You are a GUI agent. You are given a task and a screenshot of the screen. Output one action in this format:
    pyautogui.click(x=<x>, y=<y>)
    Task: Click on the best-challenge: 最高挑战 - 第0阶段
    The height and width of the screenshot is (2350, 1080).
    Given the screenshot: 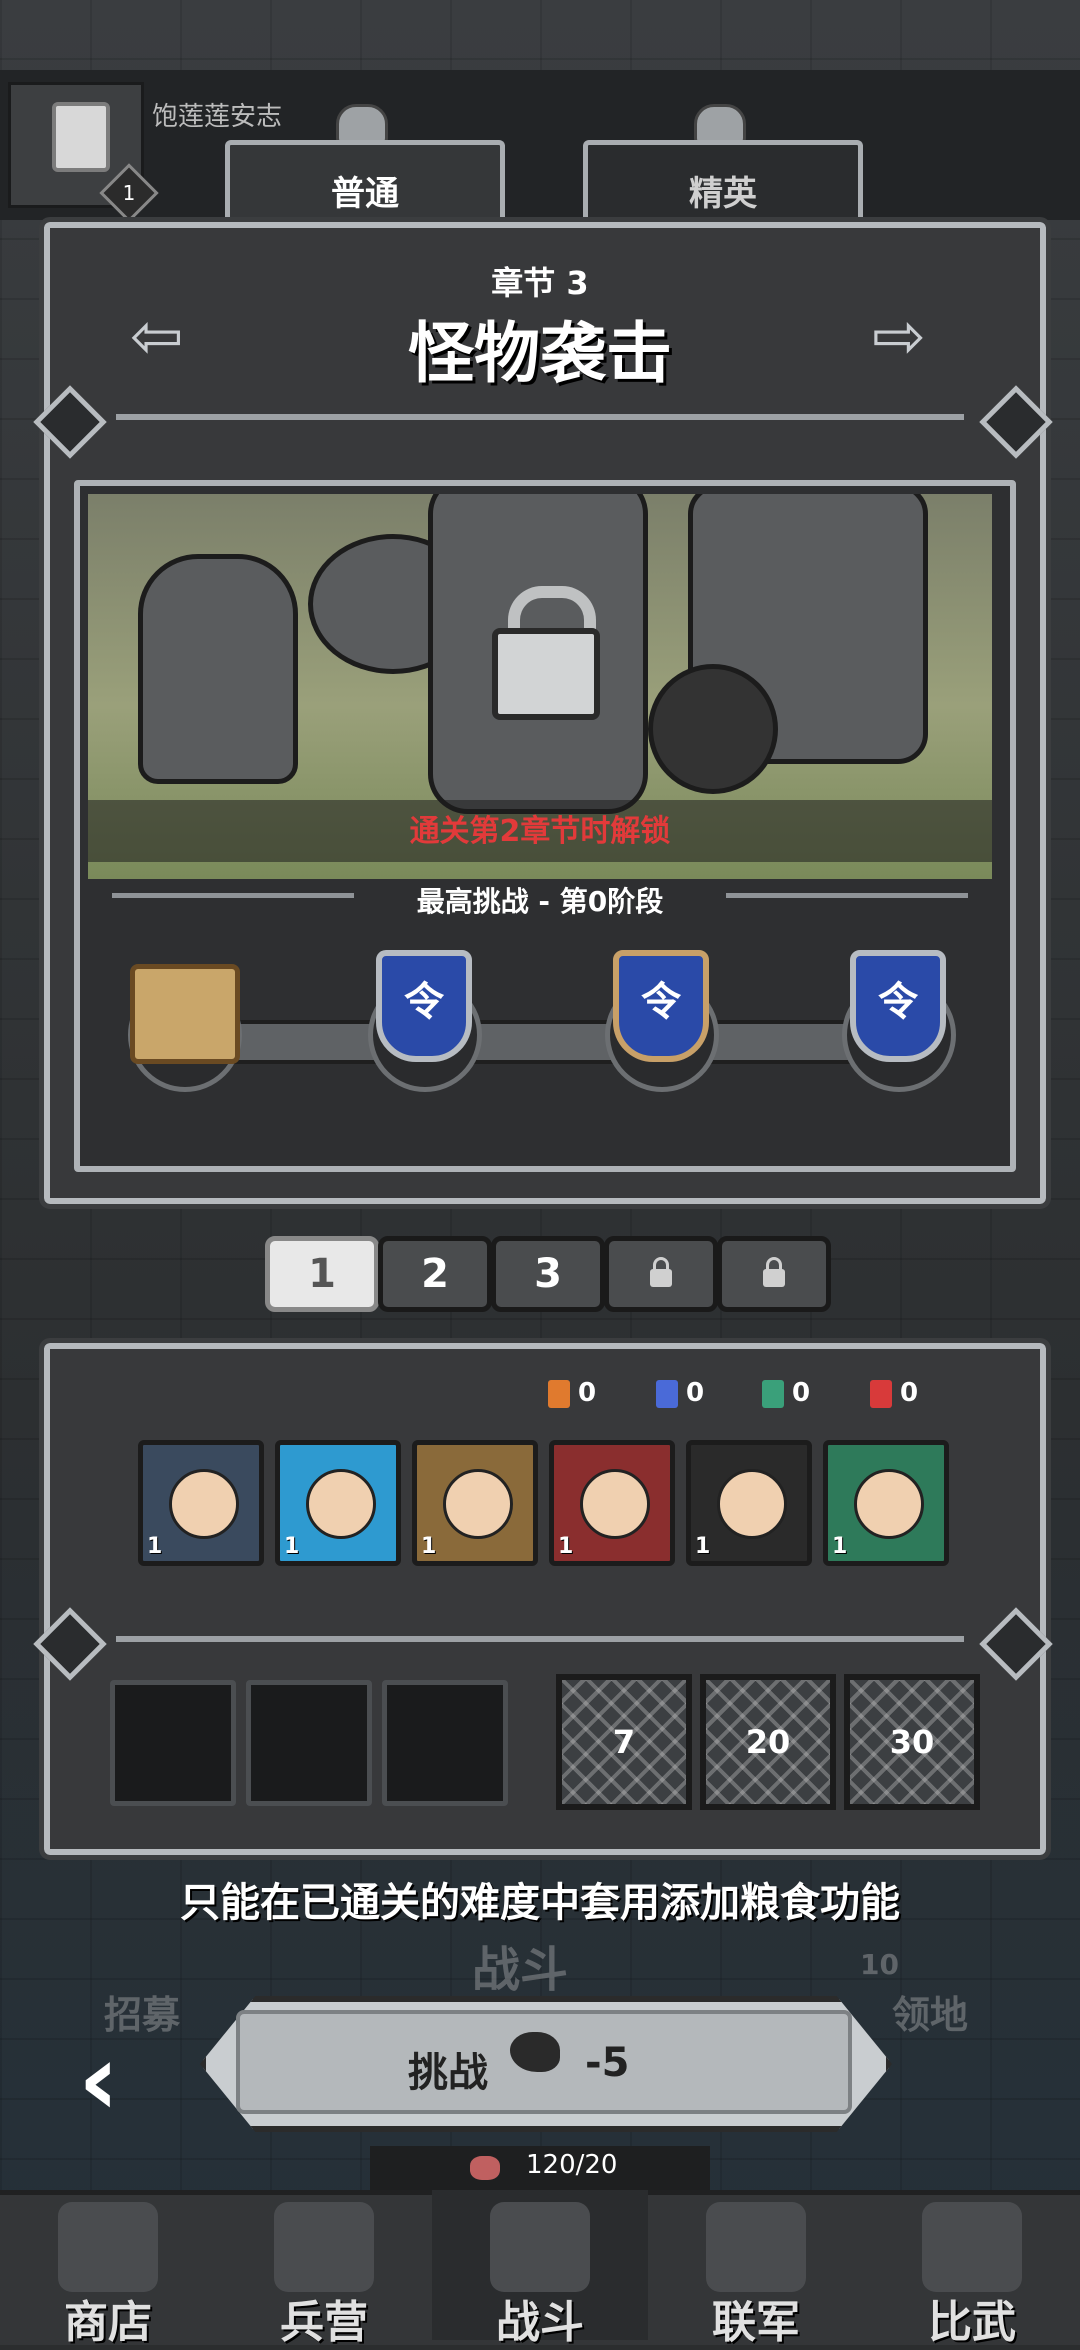 What is the action you would take?
    pyautogui.click(x=540, y=901)
    